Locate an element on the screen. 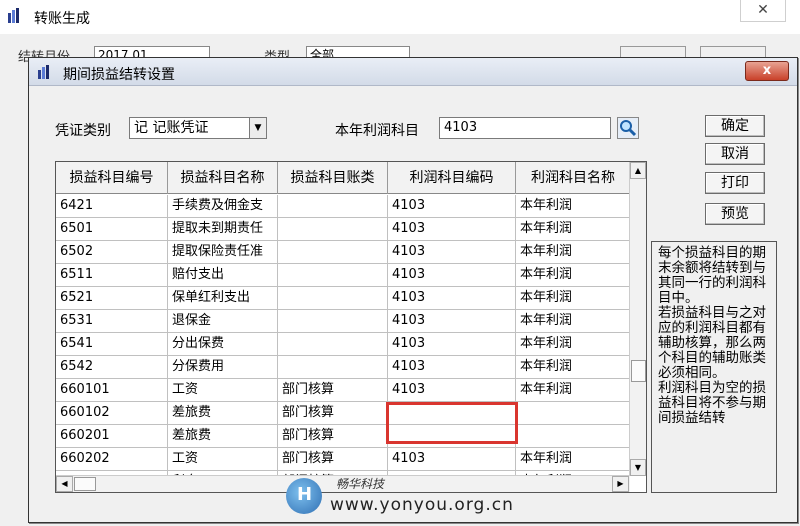 This screenshot has width=800, height=526. cell-pl-name: 赔付支出 is located at coordinates (223, 275).